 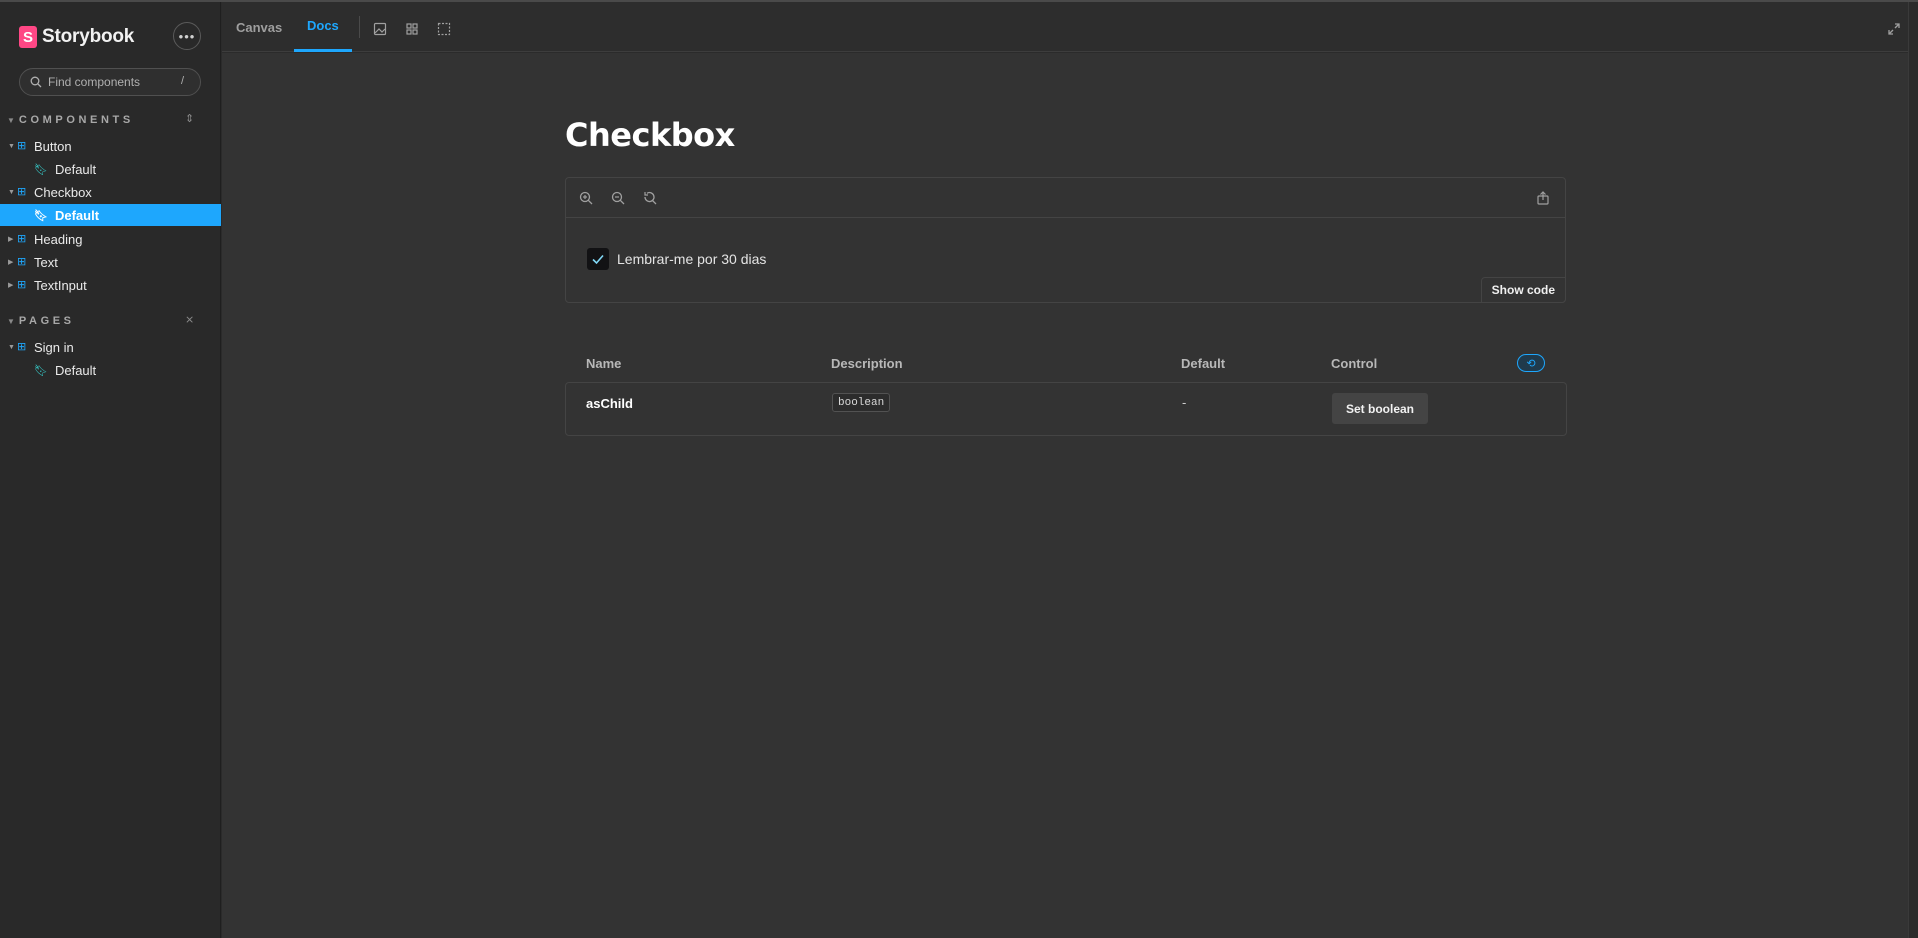 I want to click on sidebar-item-label: Text, so click(x=46, y=262).